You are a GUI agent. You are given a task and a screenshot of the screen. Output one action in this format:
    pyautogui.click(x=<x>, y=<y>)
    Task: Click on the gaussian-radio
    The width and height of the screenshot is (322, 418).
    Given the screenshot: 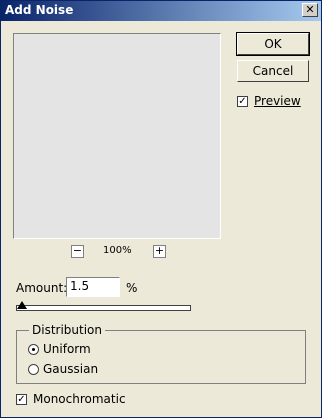 What is the action you would take?
    pyautogui.click(x=33, y=369)
    